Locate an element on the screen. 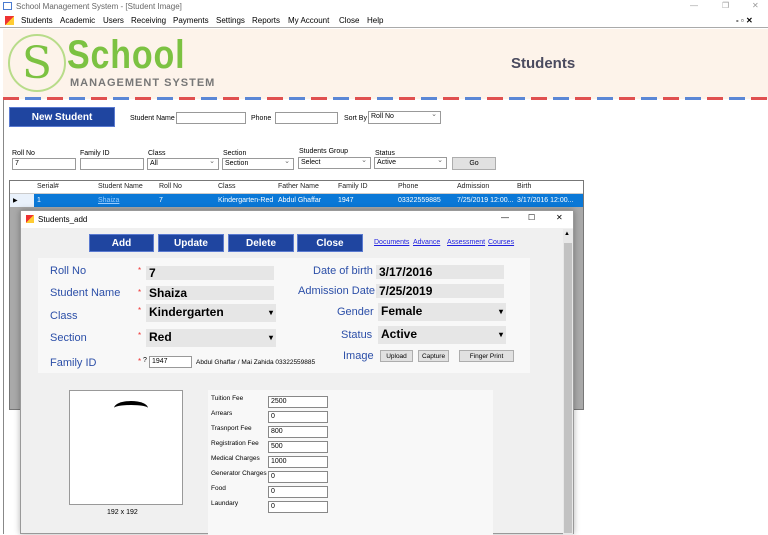 Image resolution: width=768 pixels, height=535 pixels. delete-button: Delete is located at coordinates (261, 243).